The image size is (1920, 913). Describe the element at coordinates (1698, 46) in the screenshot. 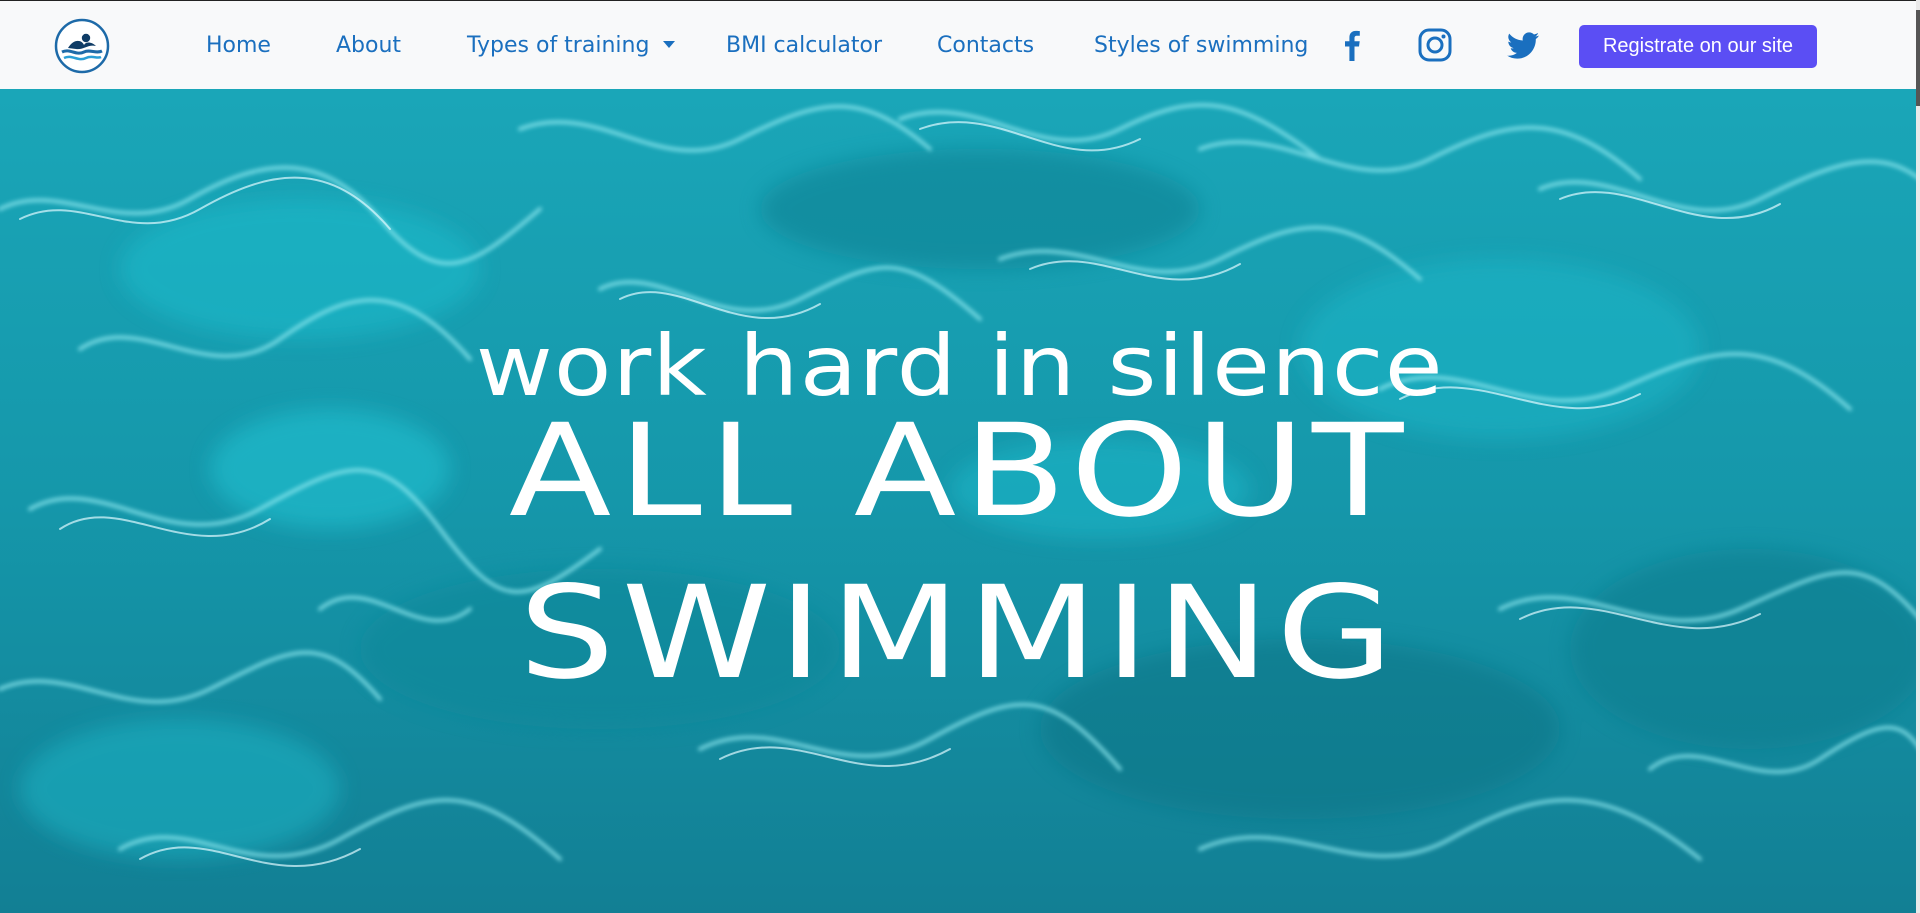

I see `register-button: Registrate on our site` at that location.